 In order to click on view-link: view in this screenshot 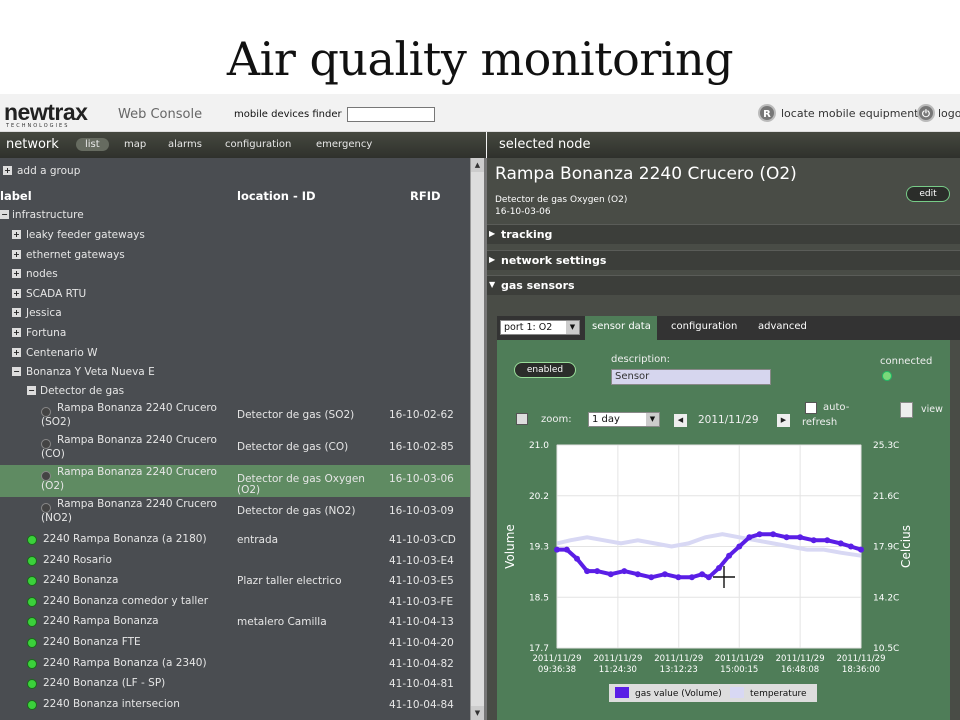, I will do `click(932, 409)`.